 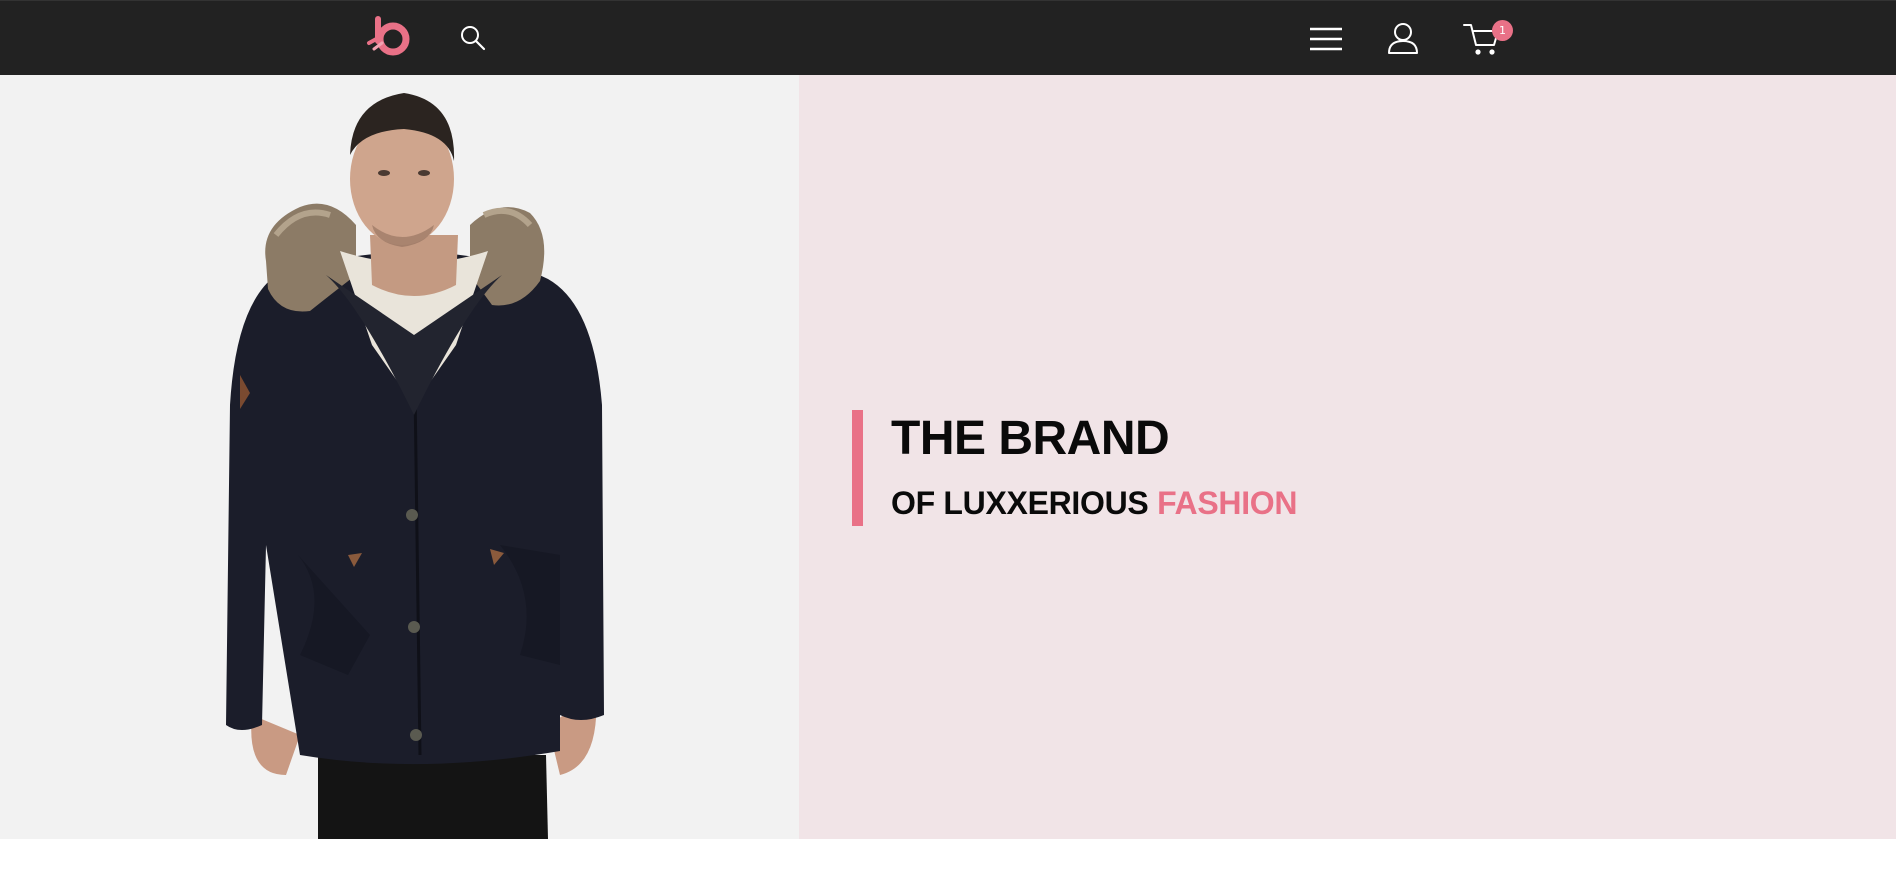 What do you see at coordinates (390, 36) in the screenshot?
I see `logo-icon` at bounding box center [390, 36].